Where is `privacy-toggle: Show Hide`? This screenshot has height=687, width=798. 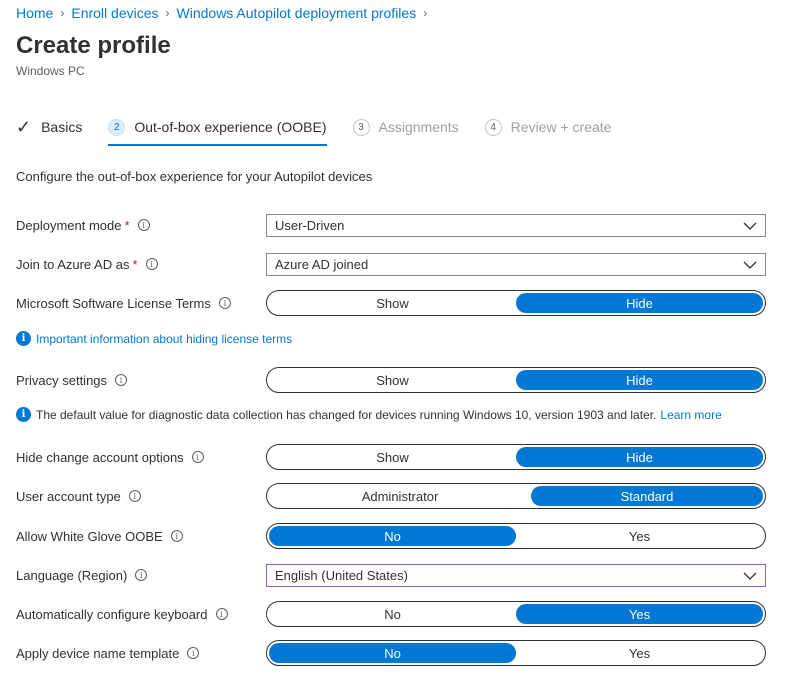
privacy-toggle: Show Hide is located at coordinates (516, 380).